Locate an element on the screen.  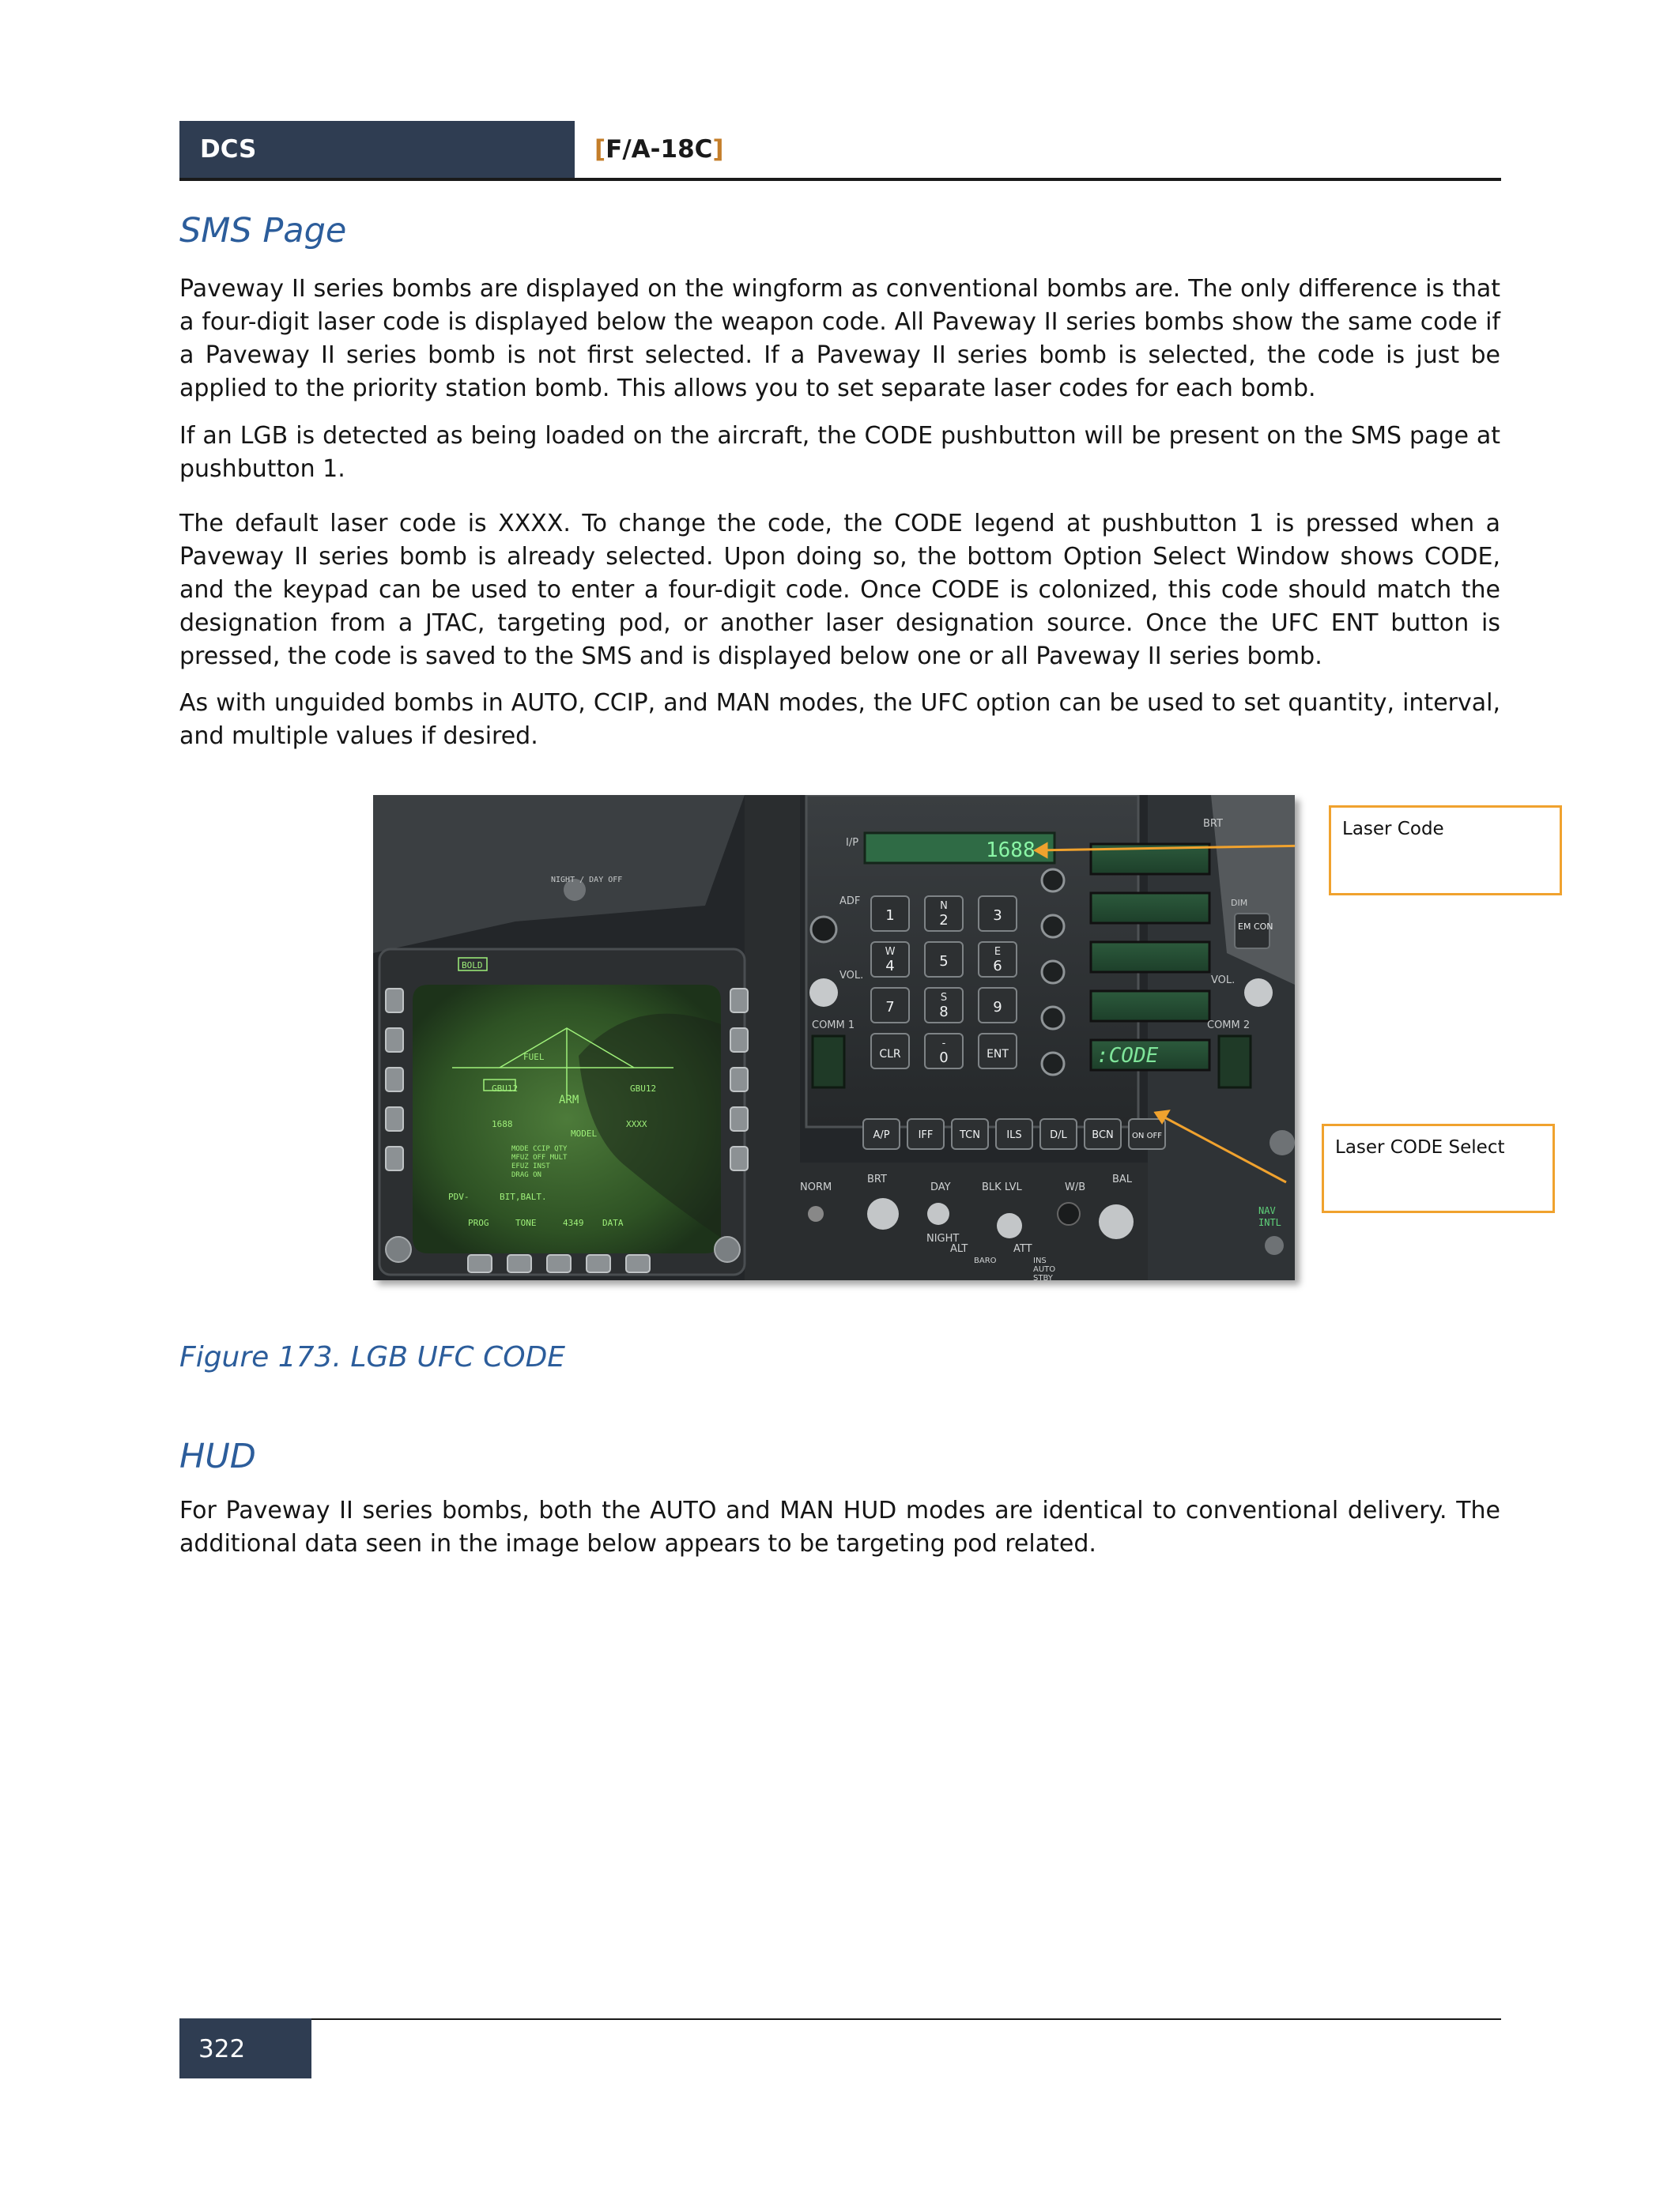
ufc-comm1-label: COMM 1 is located at coordinates (833, 1025).